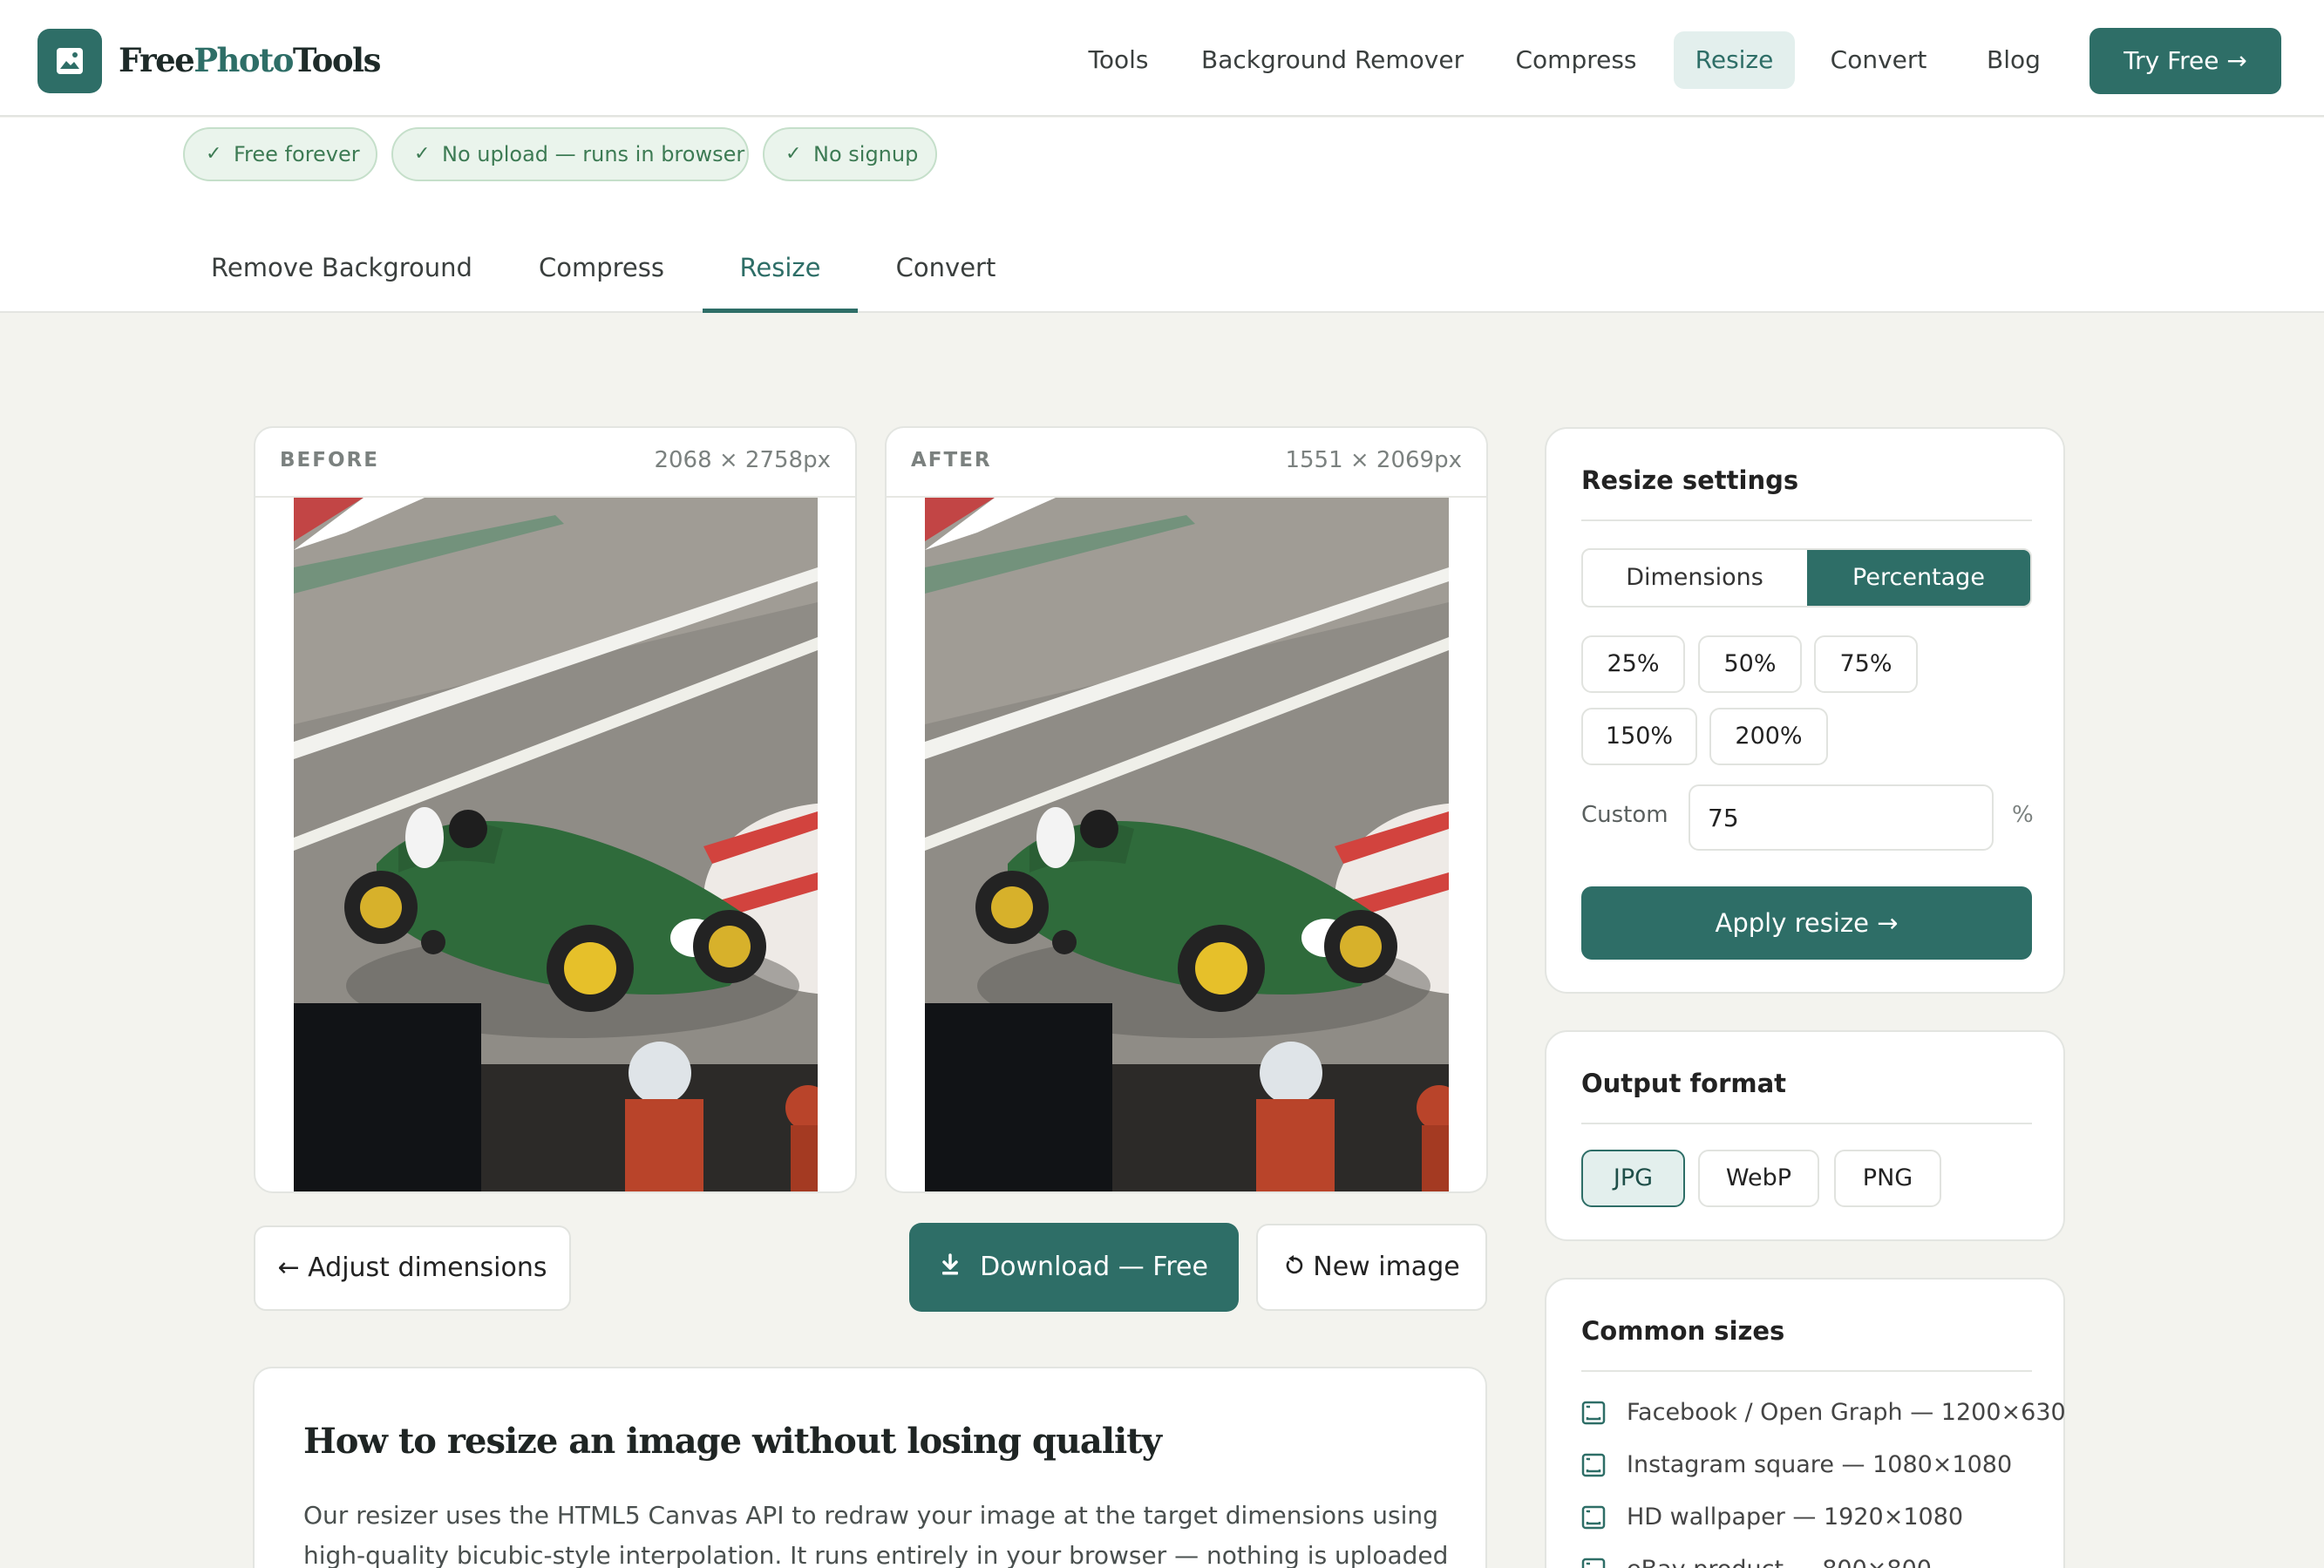  Describe the element at coordinates (1887, 1178) in the screenshot. I see `format-png: PNG` at that location.